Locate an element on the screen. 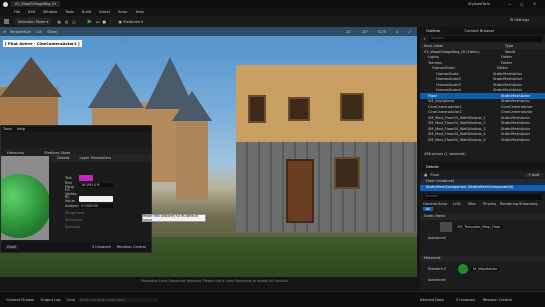  outliner-row-type: CineCameraActor is located at coordinates (517, 106).